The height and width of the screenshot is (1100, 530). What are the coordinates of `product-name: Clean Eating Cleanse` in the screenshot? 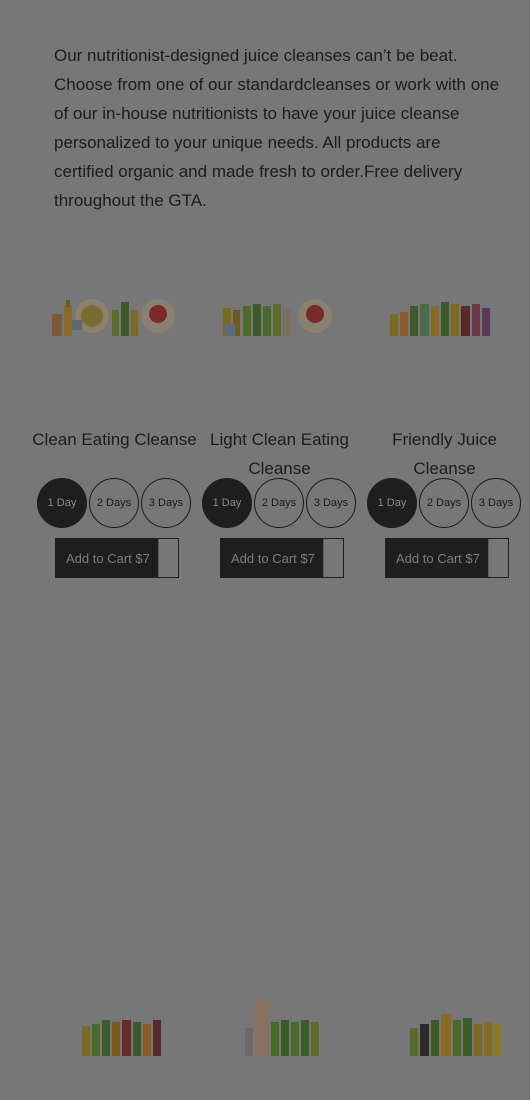 It's located at (114, 439).